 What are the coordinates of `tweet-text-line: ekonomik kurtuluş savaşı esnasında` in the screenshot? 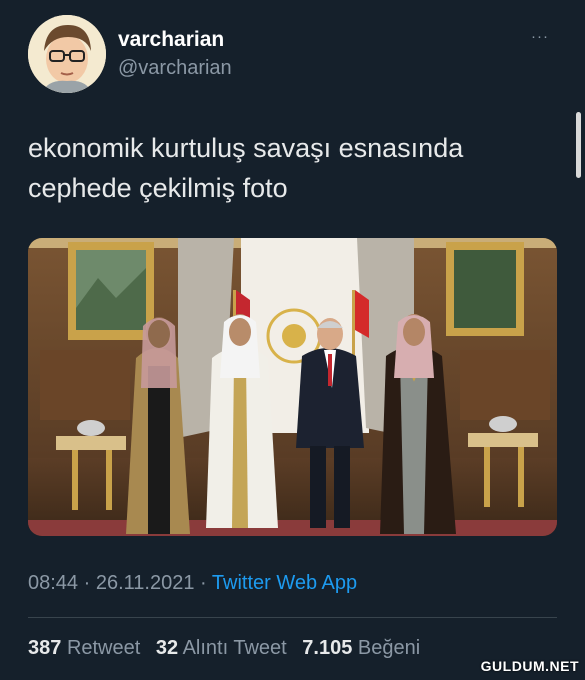 It's located at (246, 148).